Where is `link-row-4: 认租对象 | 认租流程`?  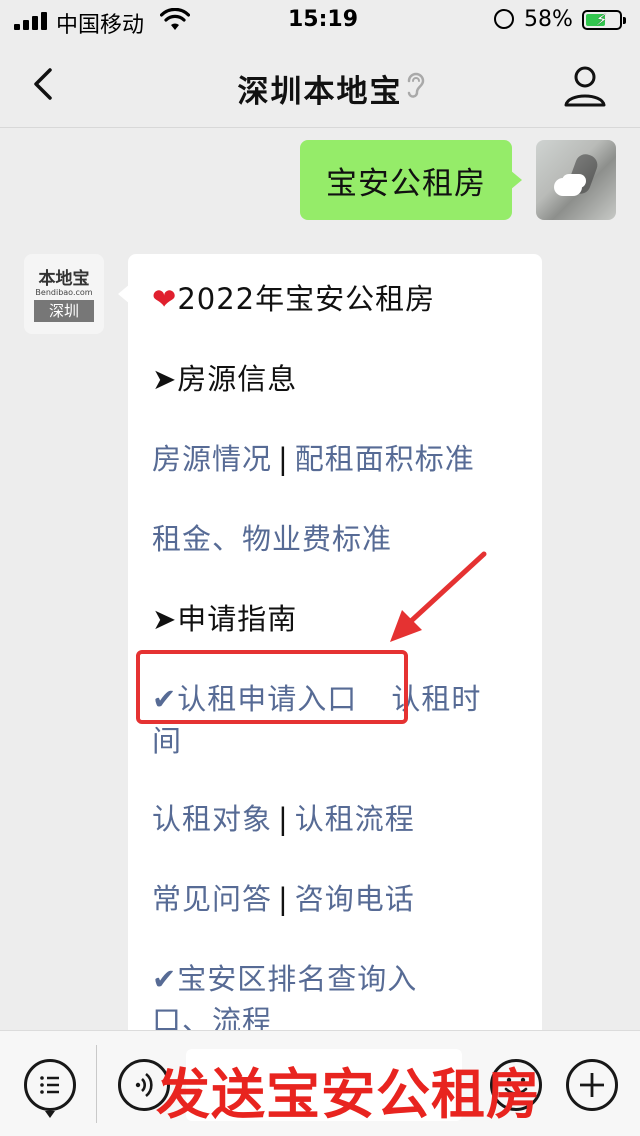
link-row-4: 认租对象 | 认租流程 is located at coordinates (283, 817).